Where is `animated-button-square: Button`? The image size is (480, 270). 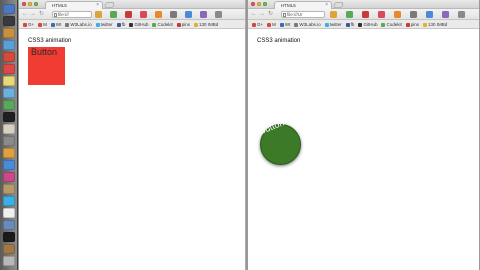 animated-button-square: Button is located at coordinates (46, 66).